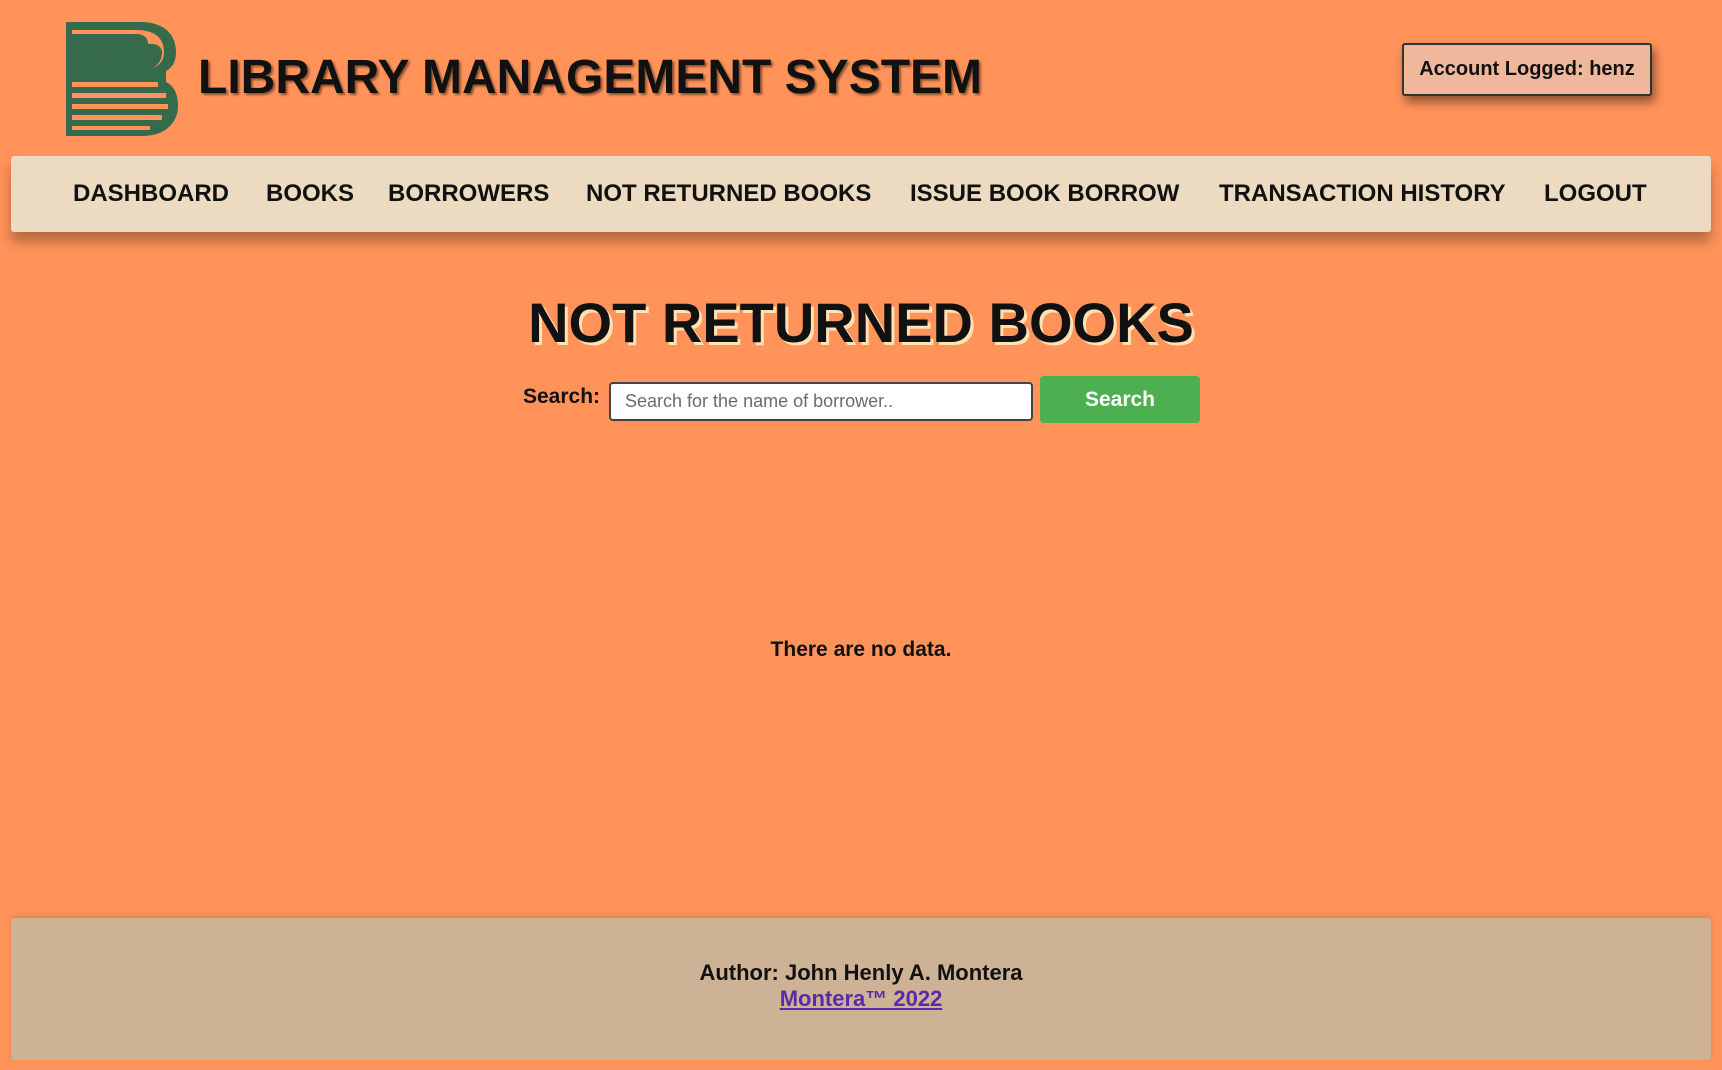 The height and width of the screenshot is (1070, 1722). What do you see at coordinates (821, 401) in the screenshot?
I see `search-input` at bounding box center [821, 401].